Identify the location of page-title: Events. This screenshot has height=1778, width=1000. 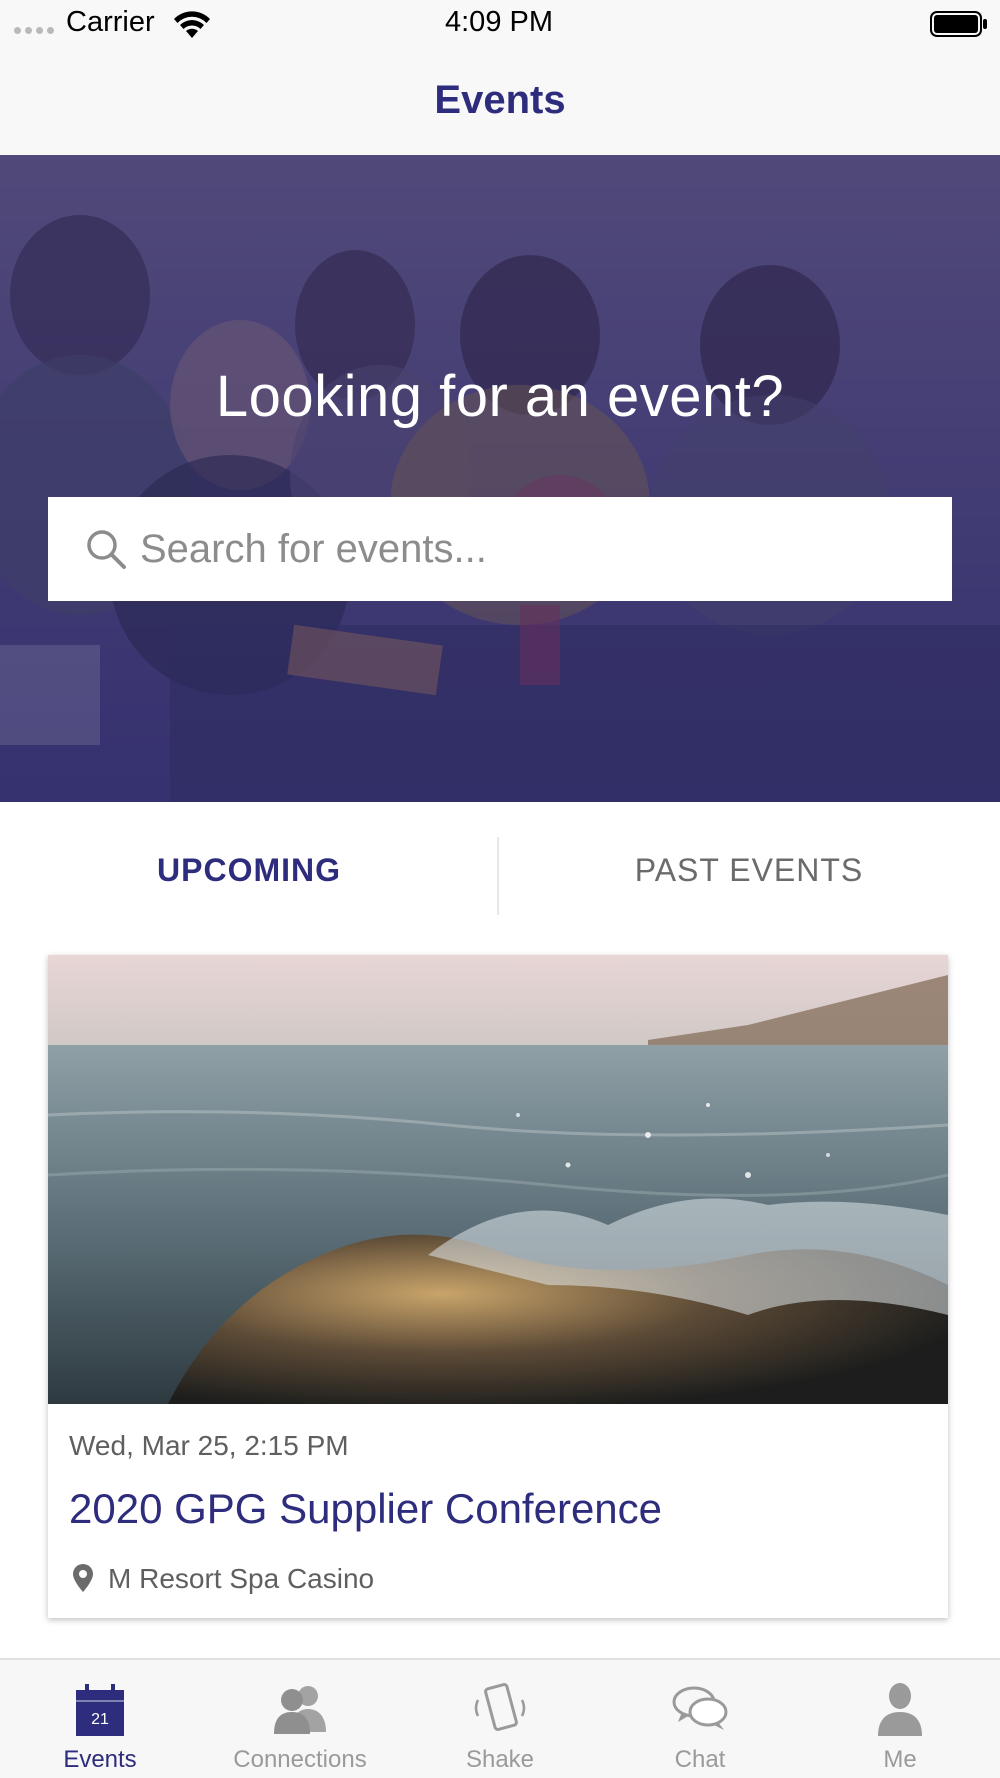
(500, 100).